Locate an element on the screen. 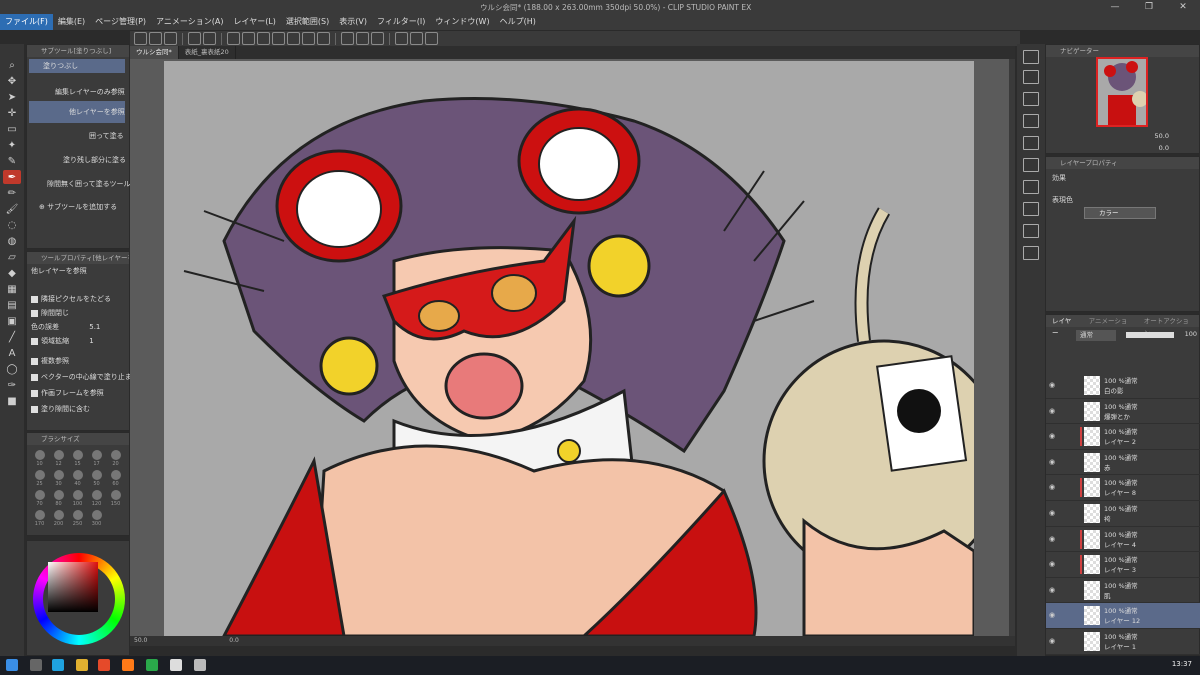 The height and width of the screenshot is (675, 1200). layer-row: ◉ 100 %通常 レイヤー 4 is located at coordinates (1123, 540).